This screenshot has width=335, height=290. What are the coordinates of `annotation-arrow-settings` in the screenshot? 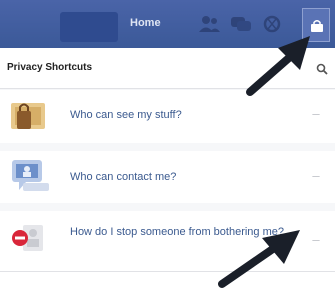 It's located at (278, 66).